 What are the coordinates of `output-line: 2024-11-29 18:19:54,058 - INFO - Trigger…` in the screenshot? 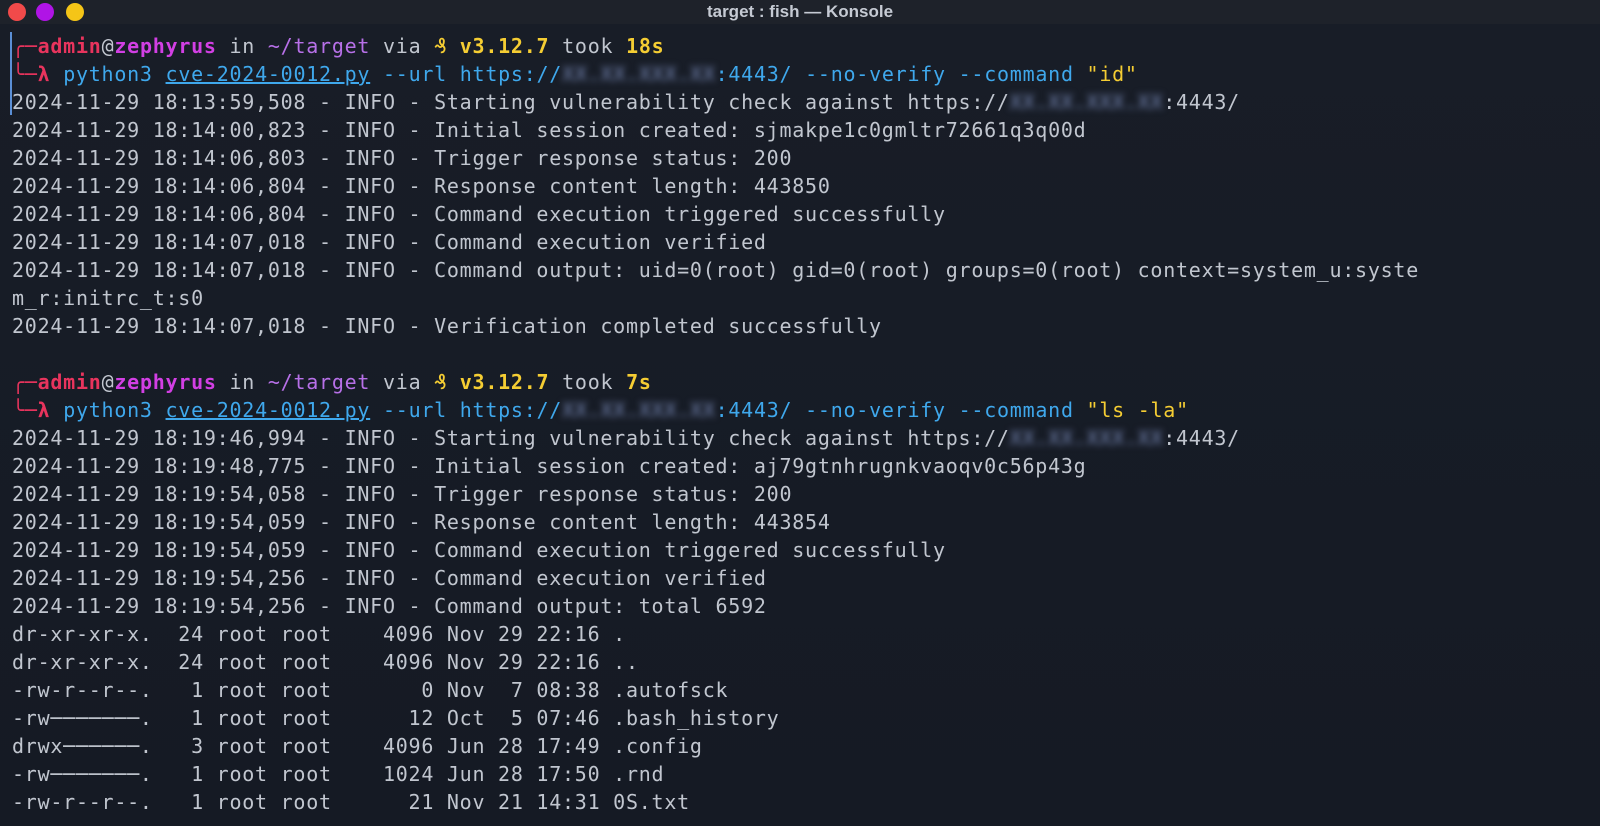 It's located at (402, 494).